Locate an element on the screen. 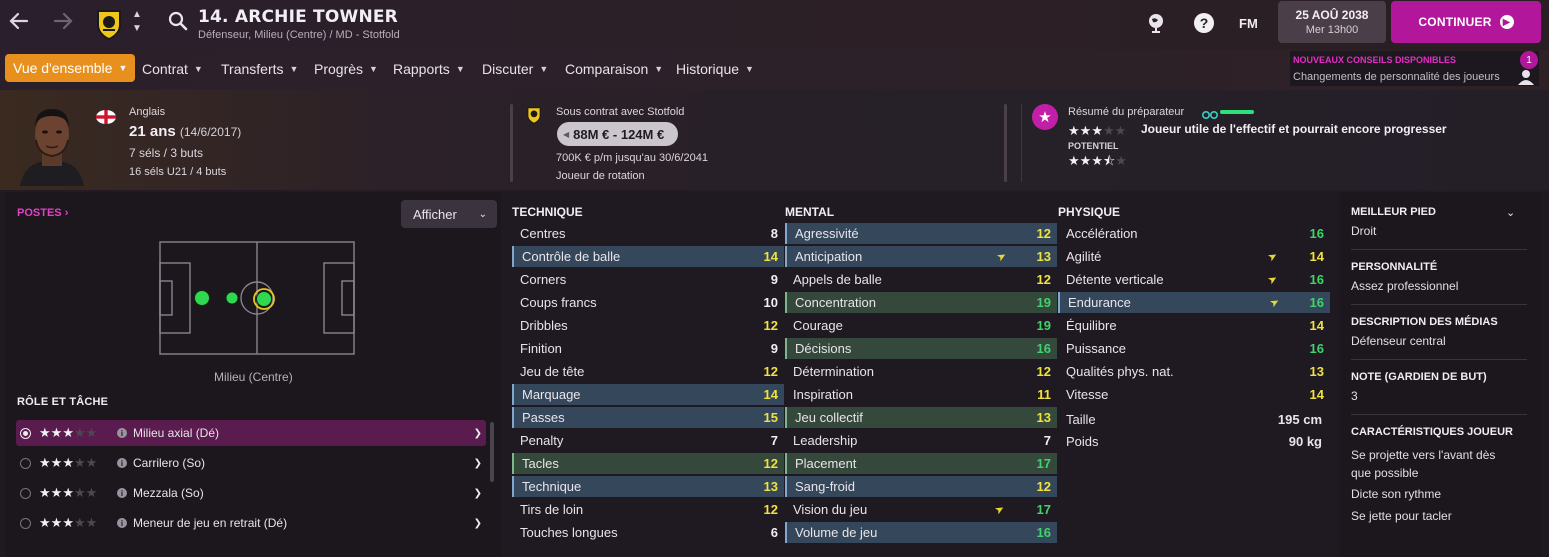 The height and width of the screenshot is (557, 1549). attribute-name: Touches longues is located at coordinates (569, 532).